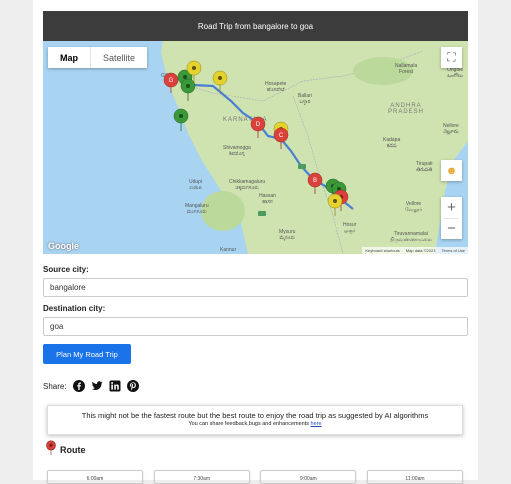  Describe the element at coordinates (392, 143) in the screenshot. I see `place-label: Kadapa కడప` at that location.